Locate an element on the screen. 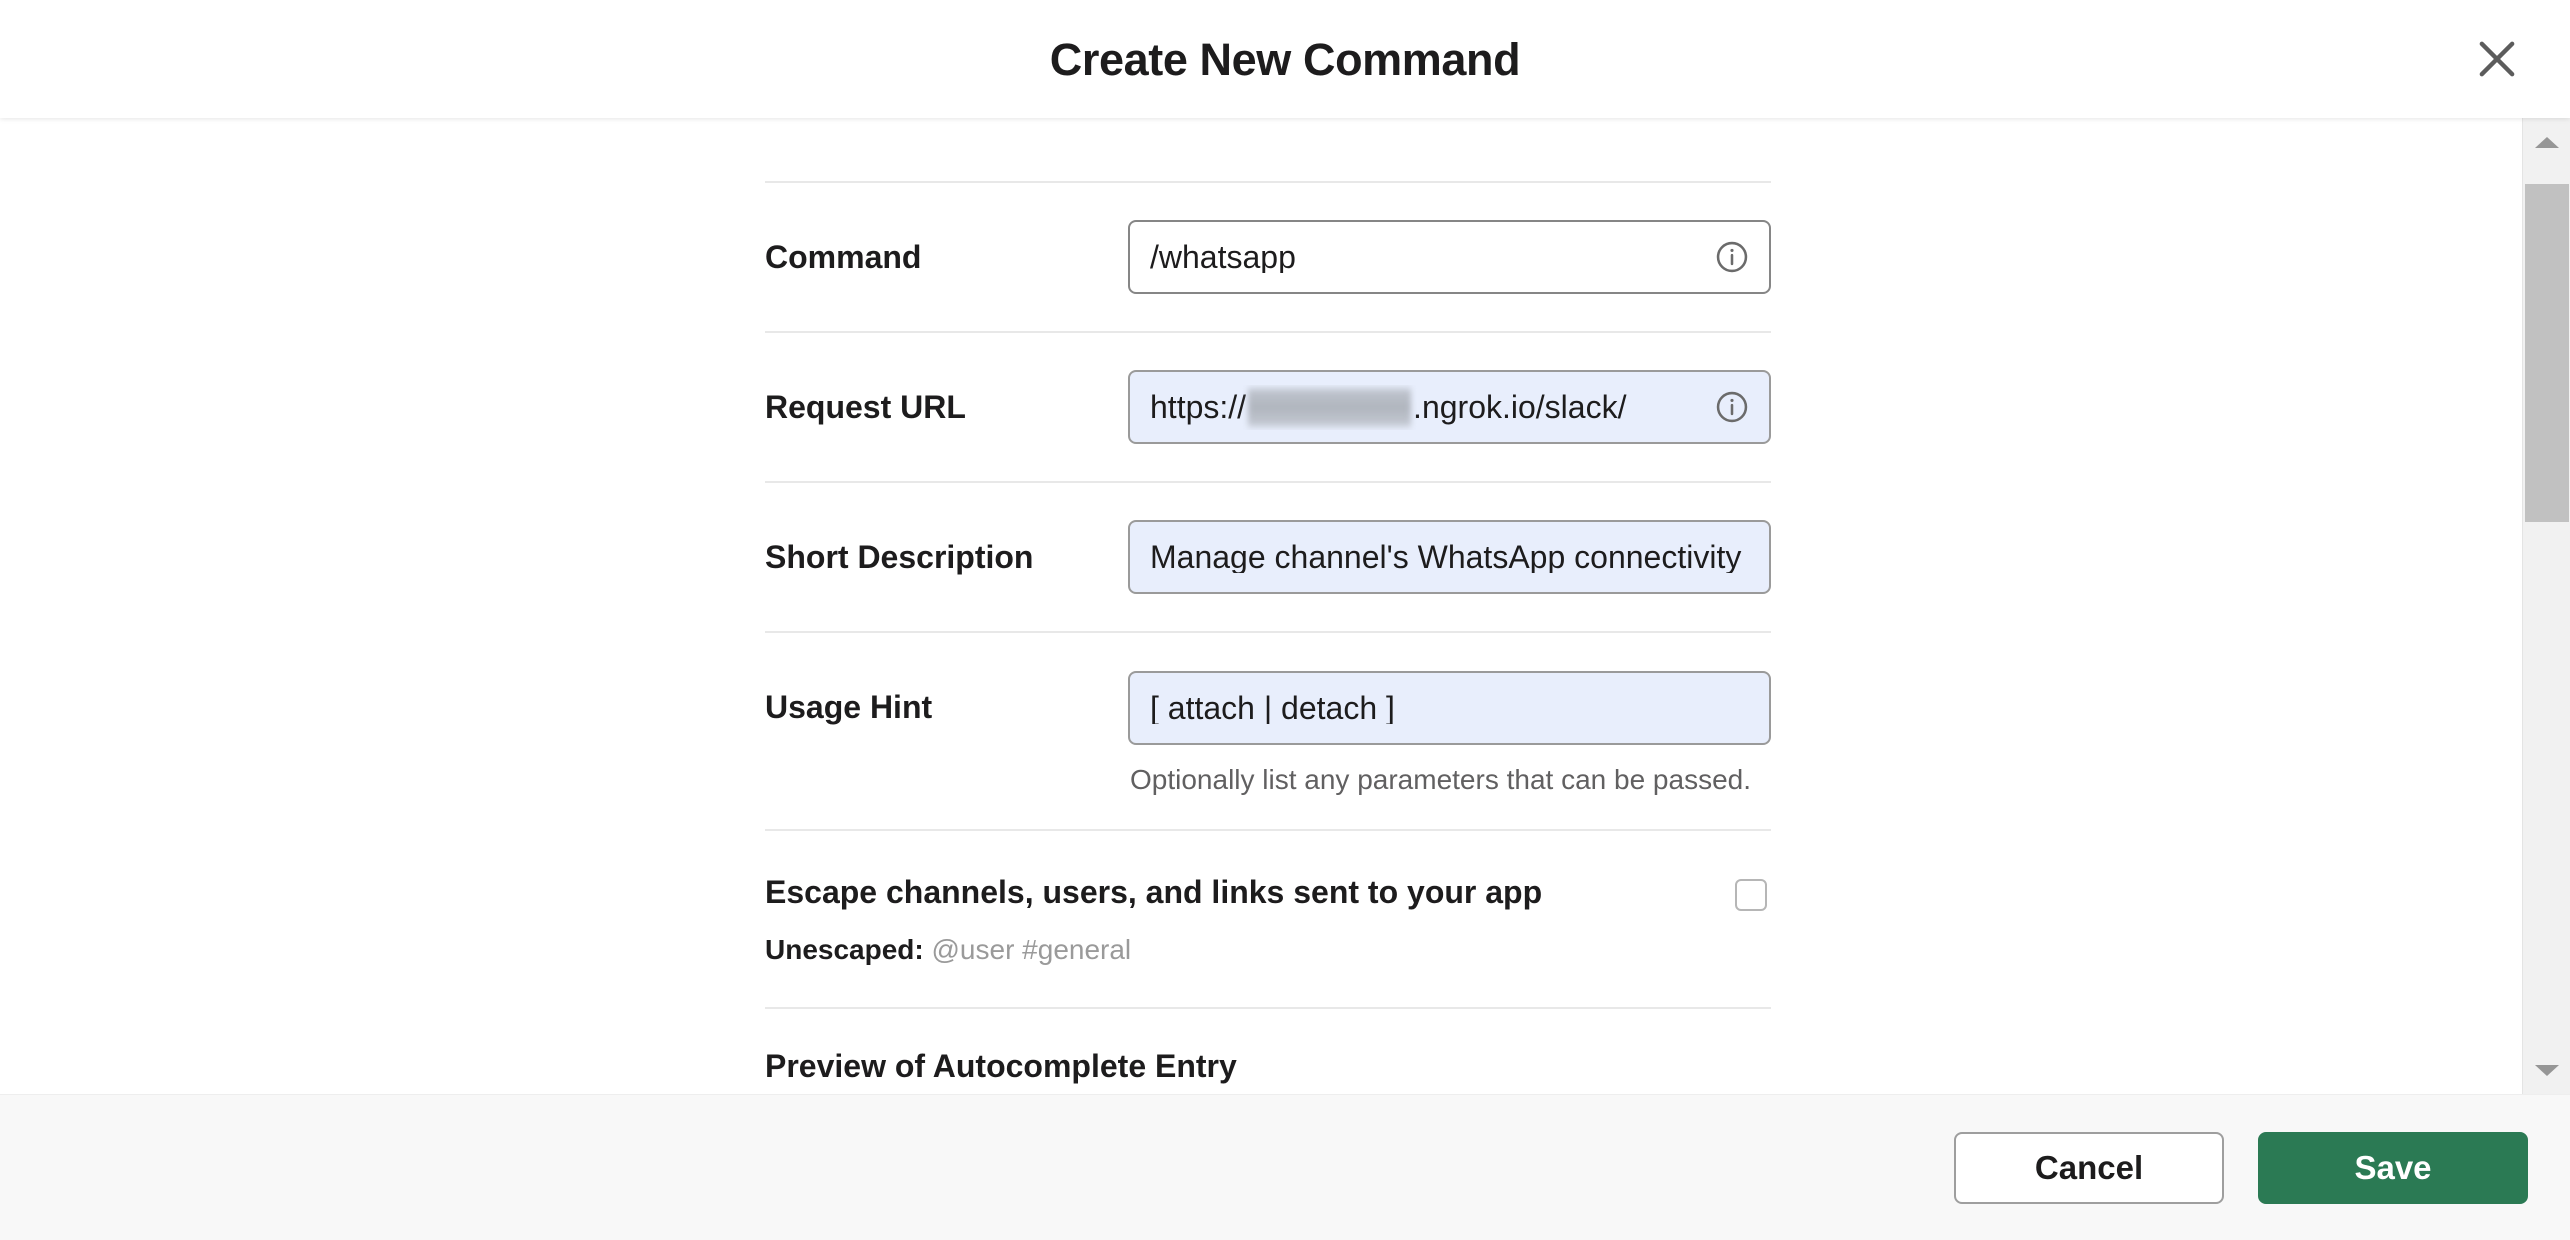 The image size is (2570, 1240). close-icon is located at coordinates (2497, 59).